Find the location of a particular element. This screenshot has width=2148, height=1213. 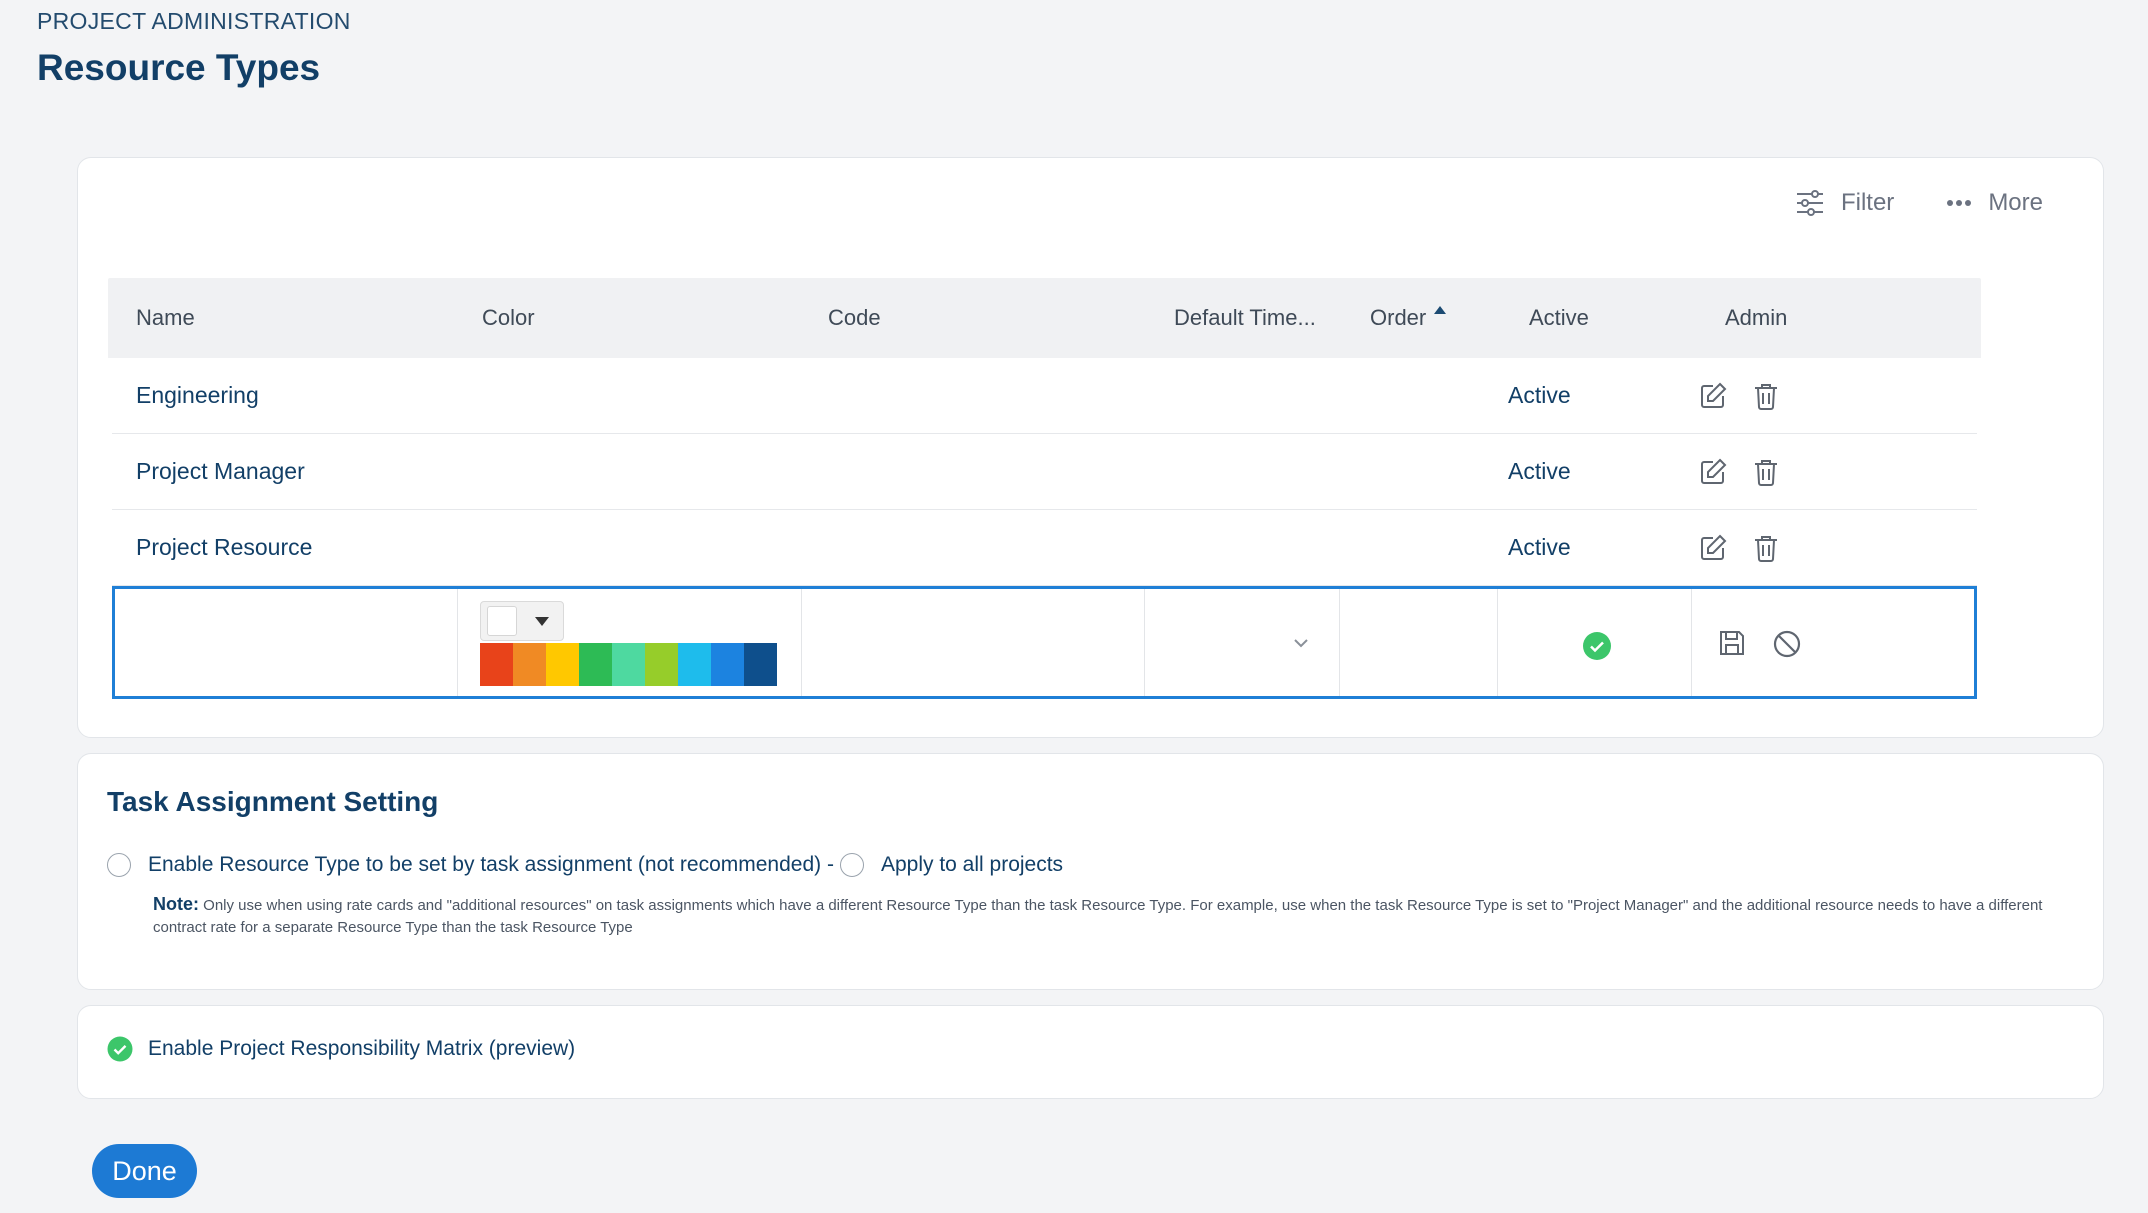

color-picker is located at coordinates (629, 643).